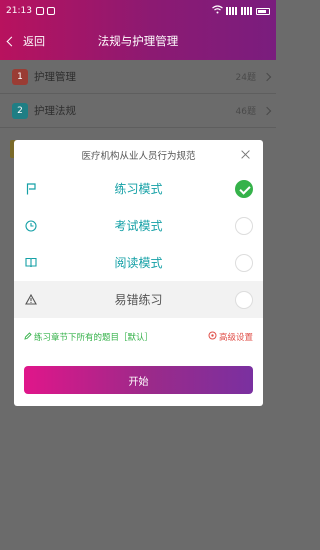  What do you see at coordinates (31, 226) in the screenshot?
I see `clock-icon` at bounding box center [31, 226].